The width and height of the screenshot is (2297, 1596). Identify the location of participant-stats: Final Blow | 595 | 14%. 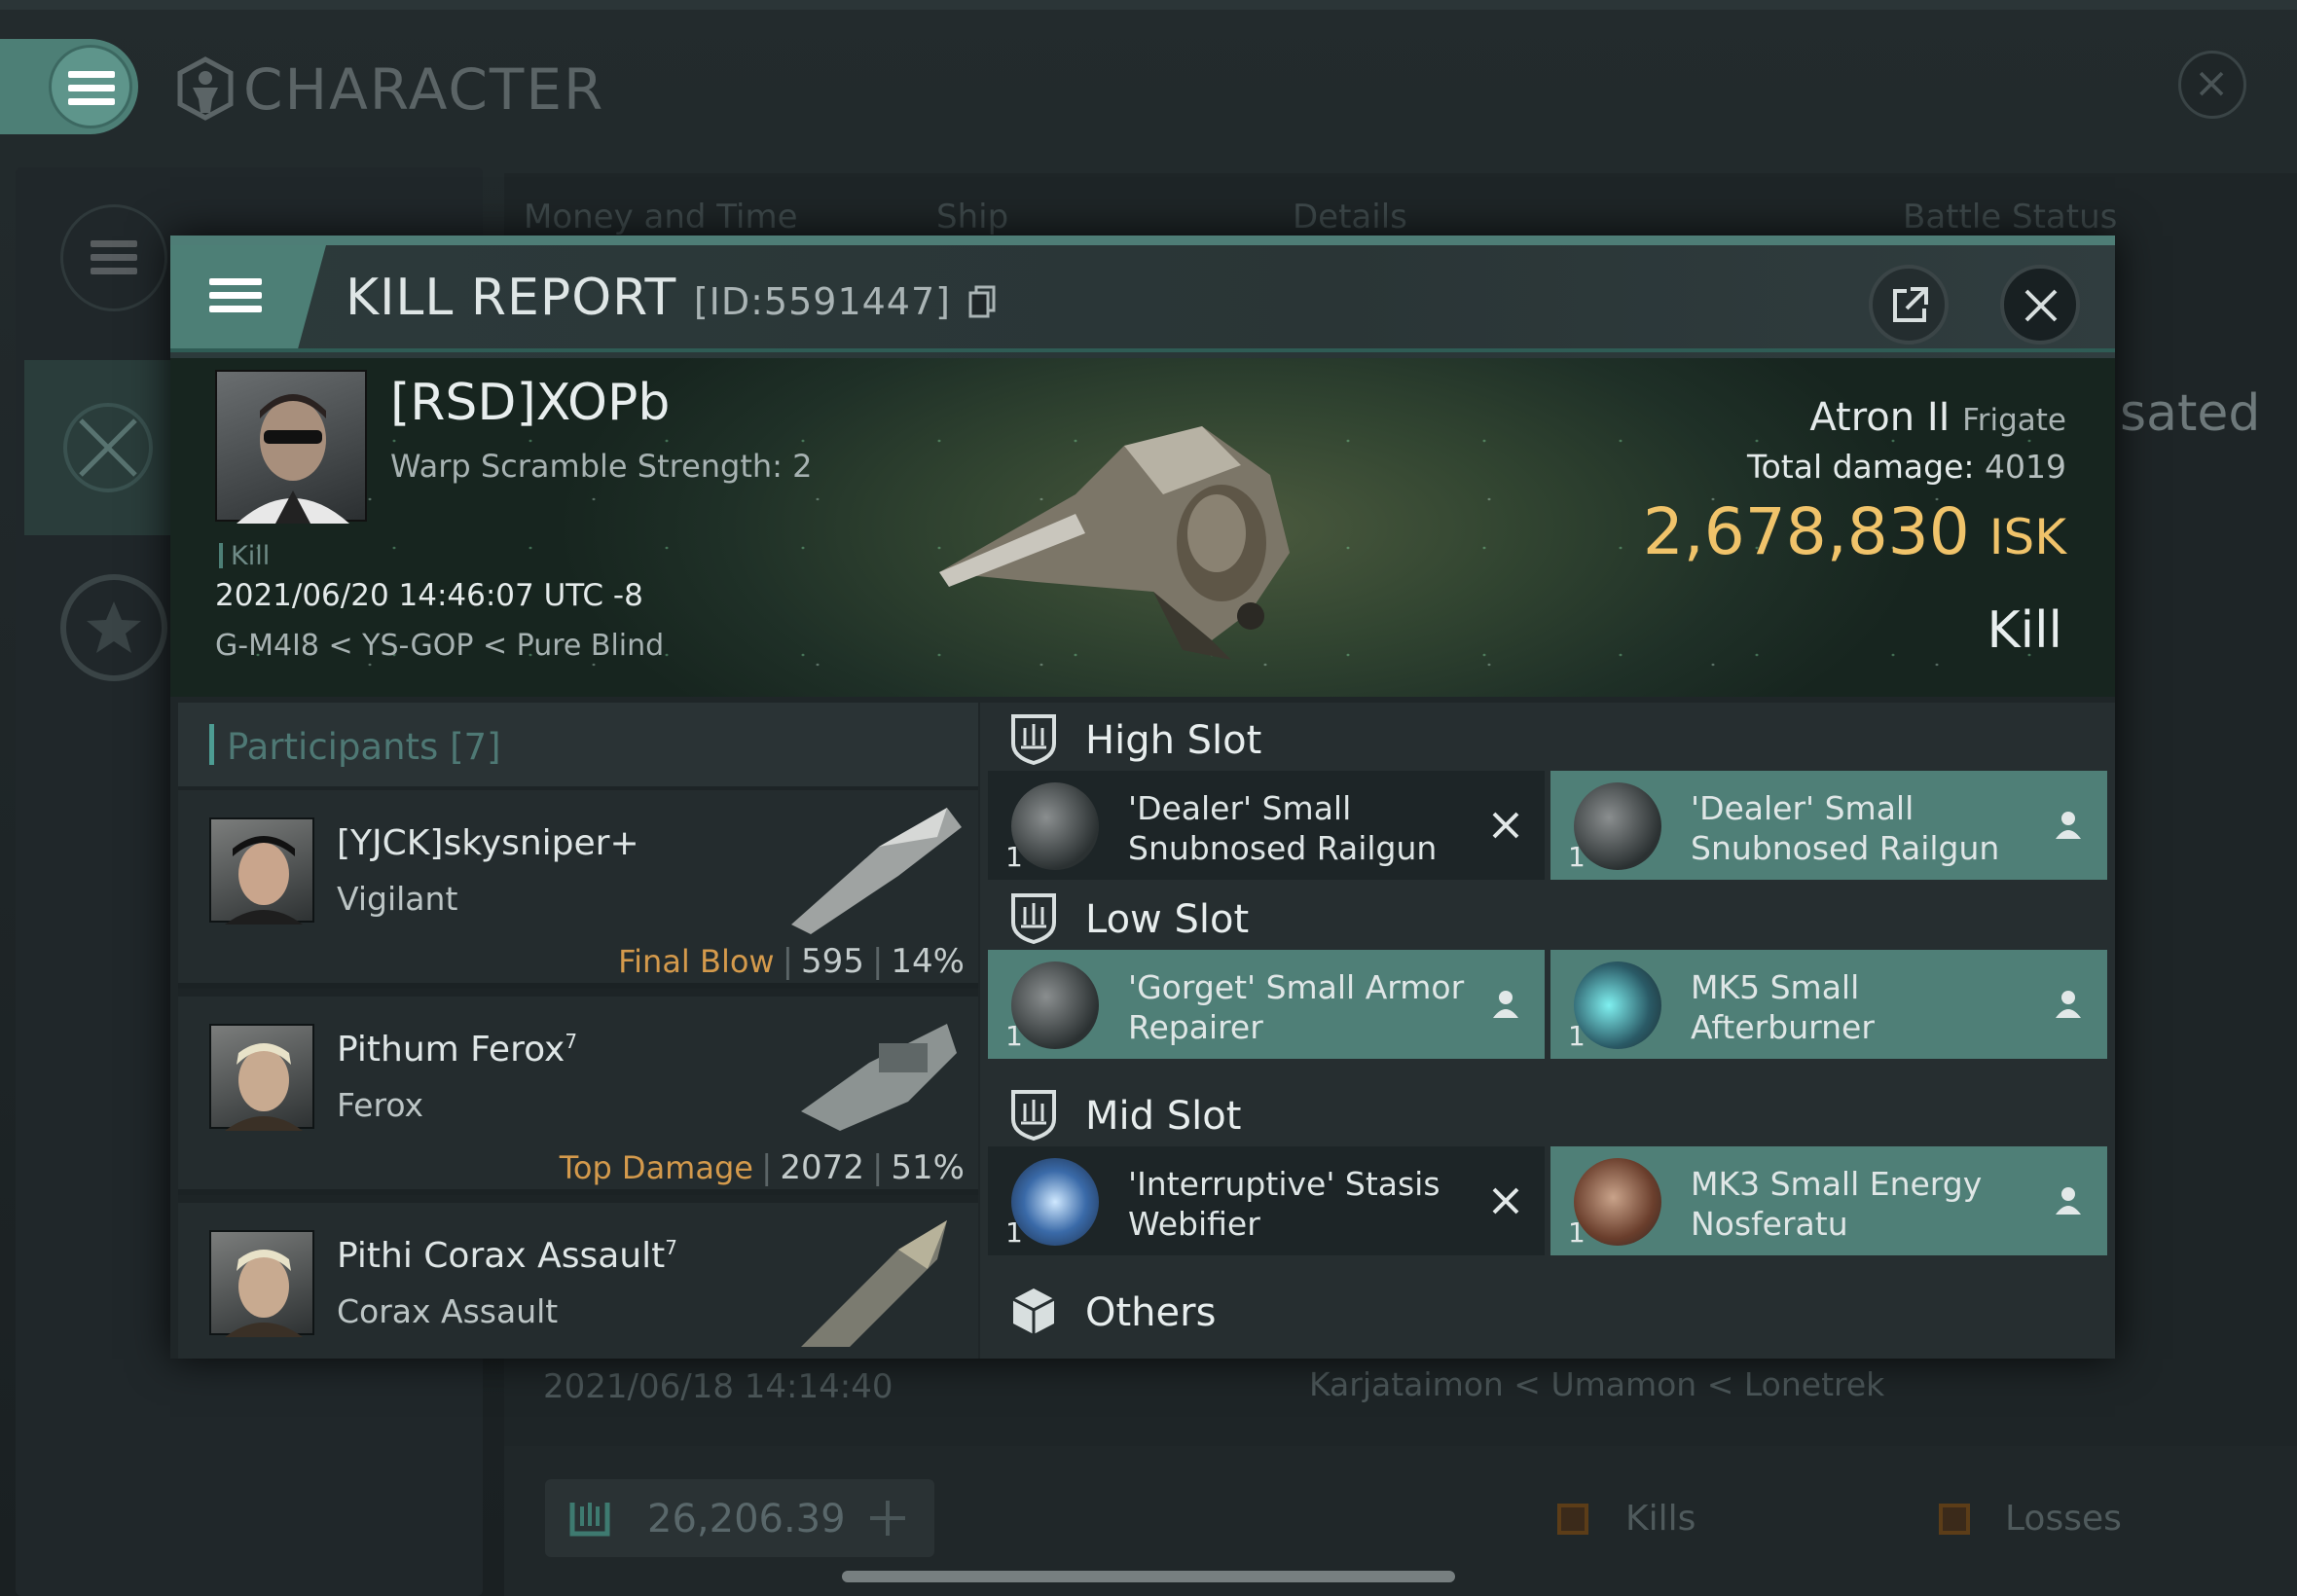
(791, 961).